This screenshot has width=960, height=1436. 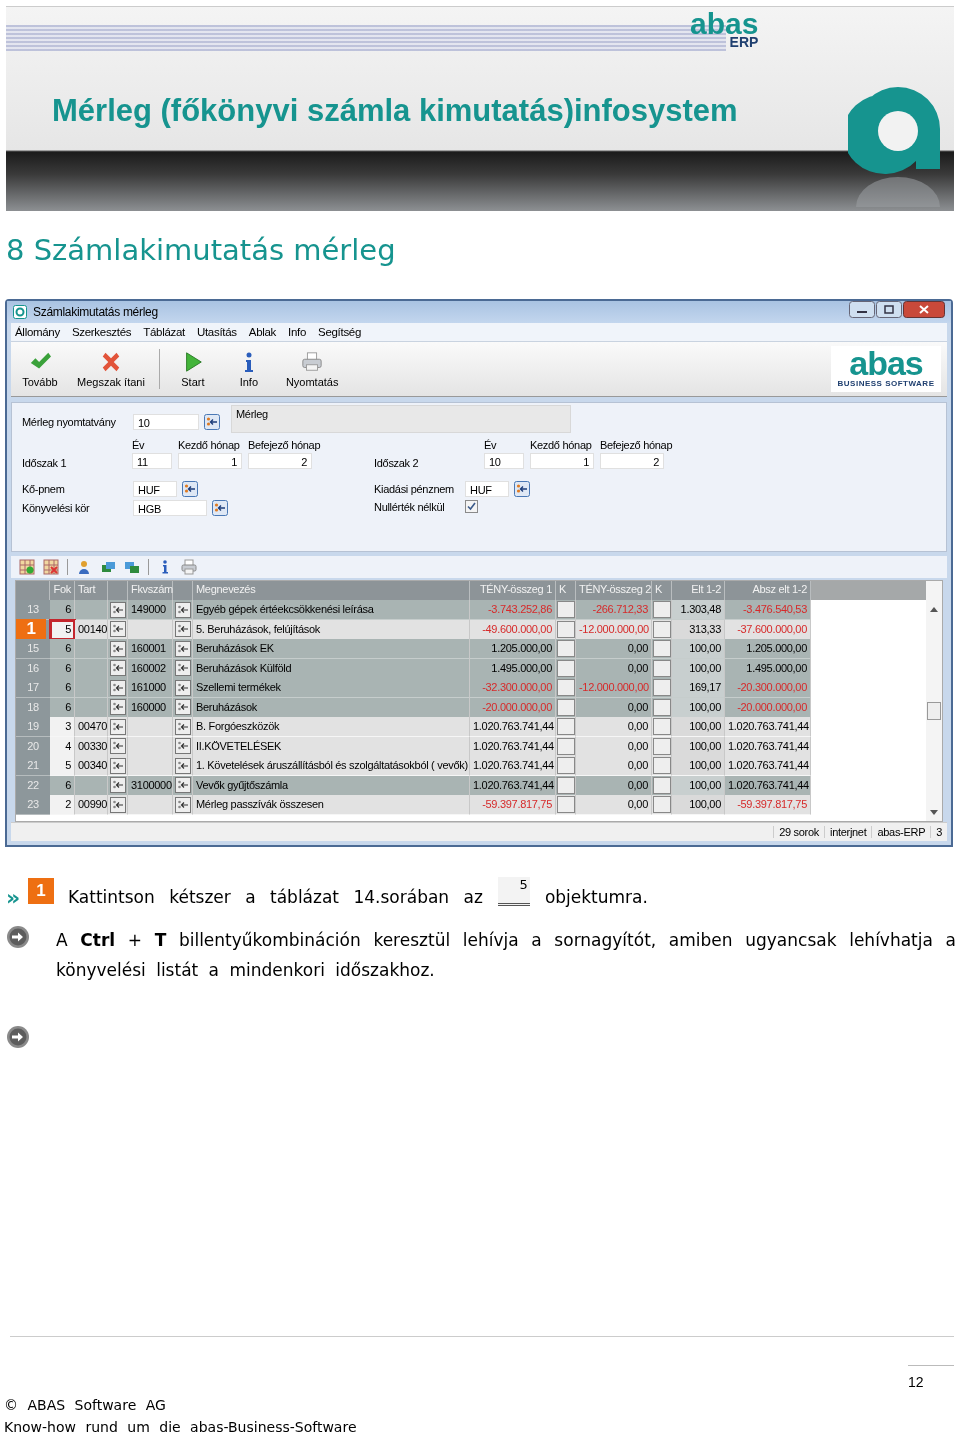 What do you see at coordinates (40, 369) in the screenshot?
I see `toolbar-button: Tovább` at bounding box center [40, 369].